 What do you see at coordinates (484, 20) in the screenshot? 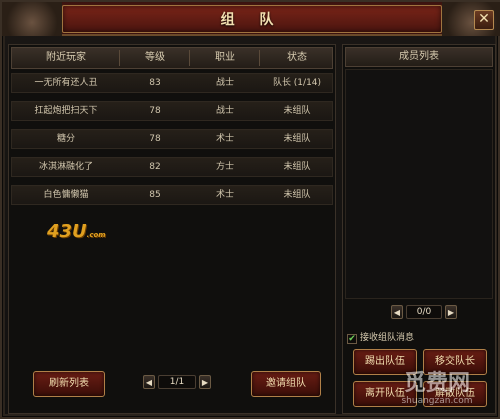
I see `close-button: ✕` at bounding box center [484, 20].